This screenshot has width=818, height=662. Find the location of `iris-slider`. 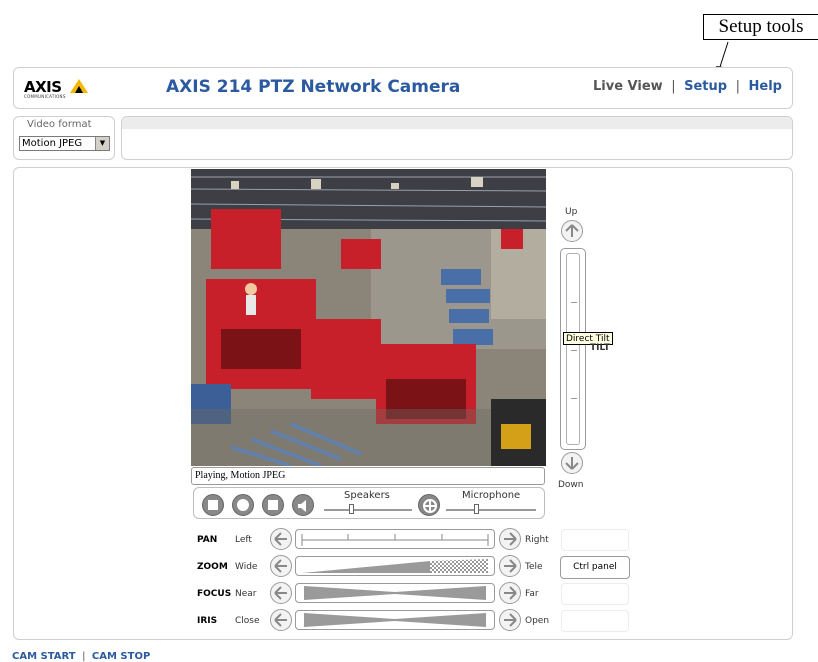

iris-slider is located at coordinates (395, 620).